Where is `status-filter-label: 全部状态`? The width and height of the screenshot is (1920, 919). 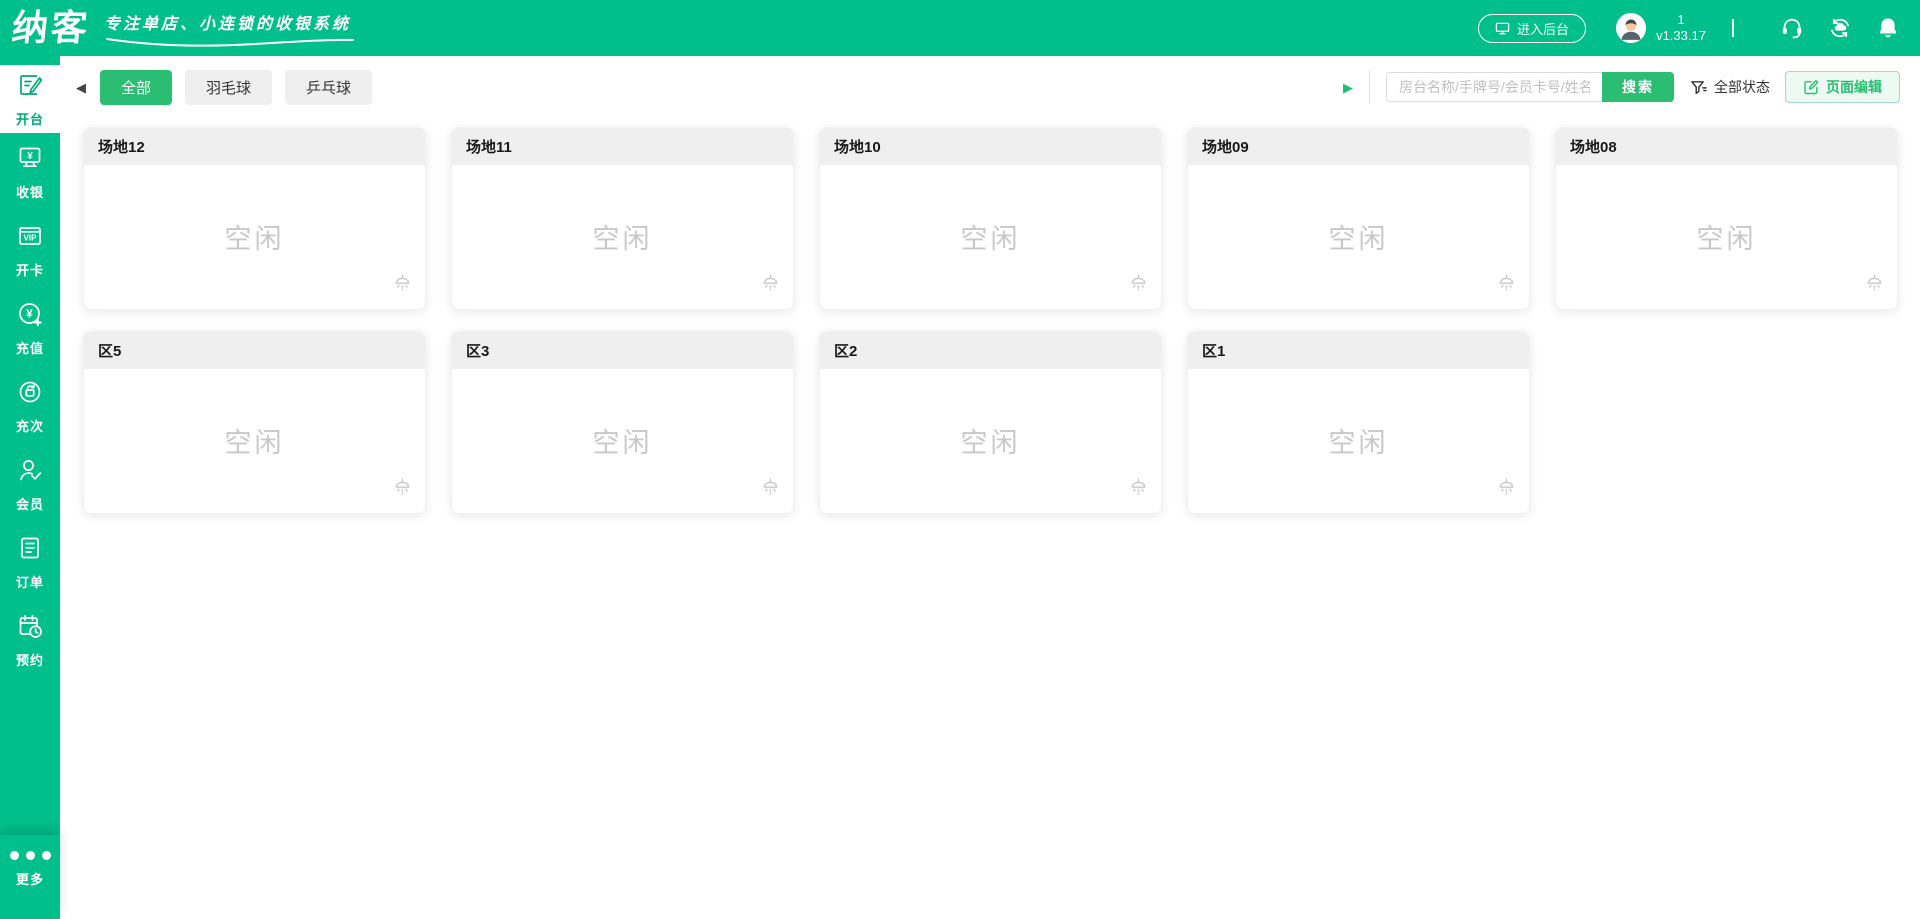
status-filter-label: 全部状态 is located at coordinates (1742, 87).